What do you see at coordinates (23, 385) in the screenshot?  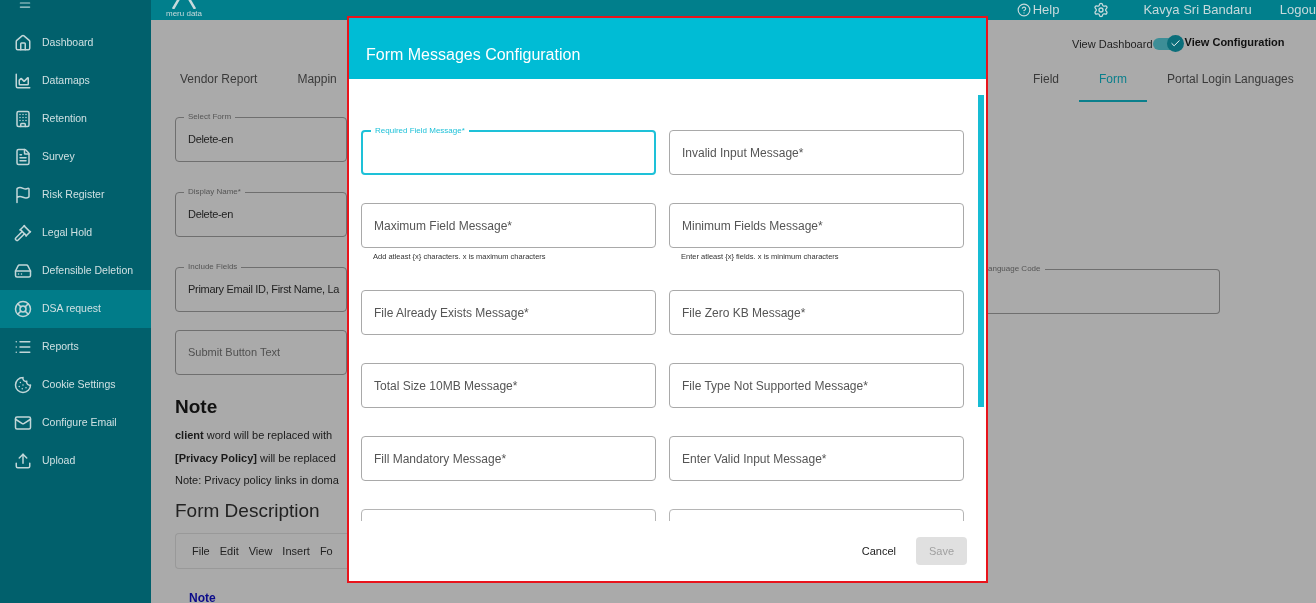 I see `cookie-icon` at bounding box center [23, 385].